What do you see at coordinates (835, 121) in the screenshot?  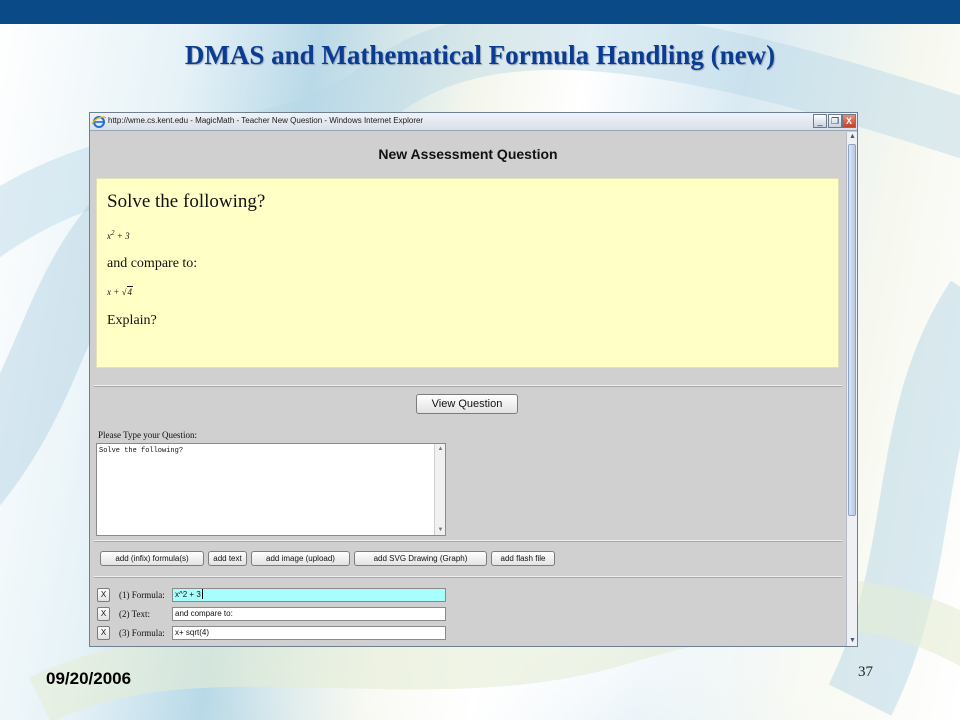 I see `restore-button: ❐` at bounding box center [835, 121].